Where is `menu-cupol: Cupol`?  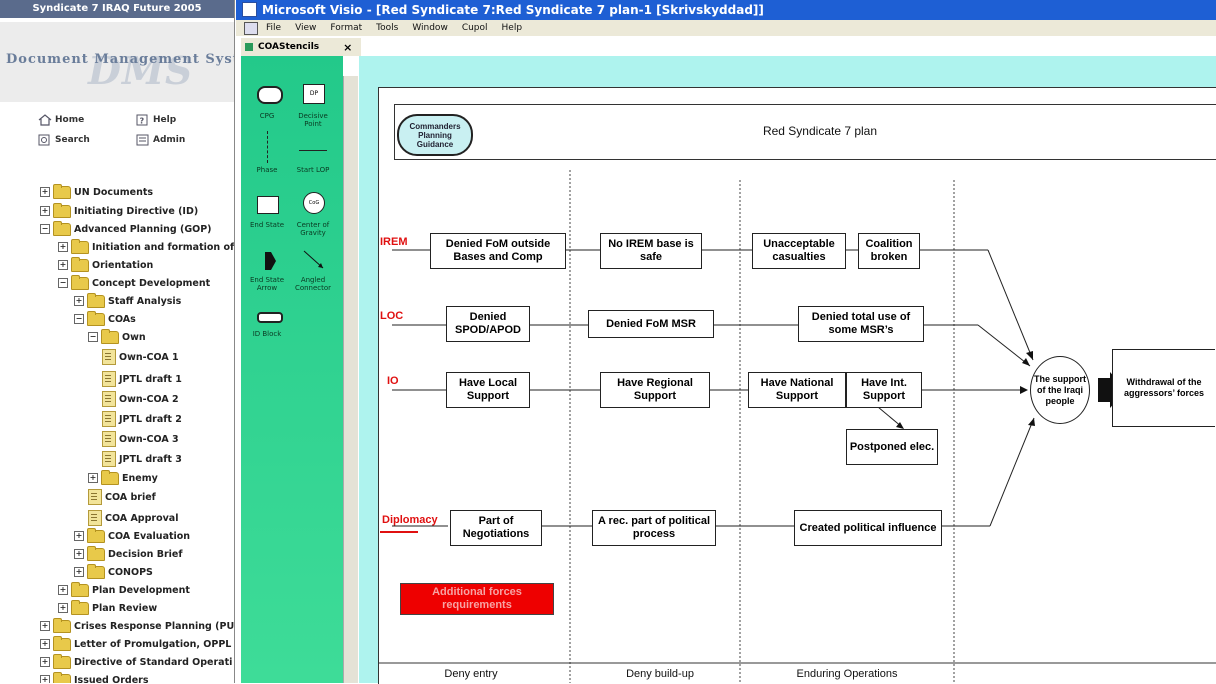 menu-cupol: Cupol is located at coordinates (475, 28).